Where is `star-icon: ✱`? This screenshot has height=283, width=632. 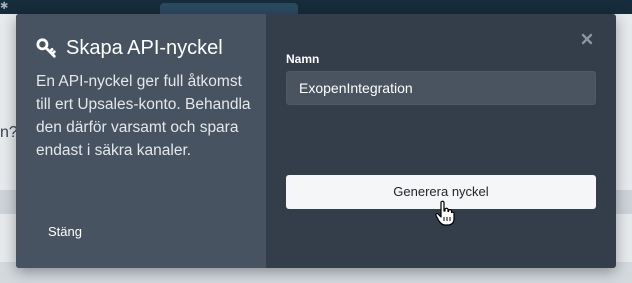 star-icon: ✱ is located at coordinates (4, 6).